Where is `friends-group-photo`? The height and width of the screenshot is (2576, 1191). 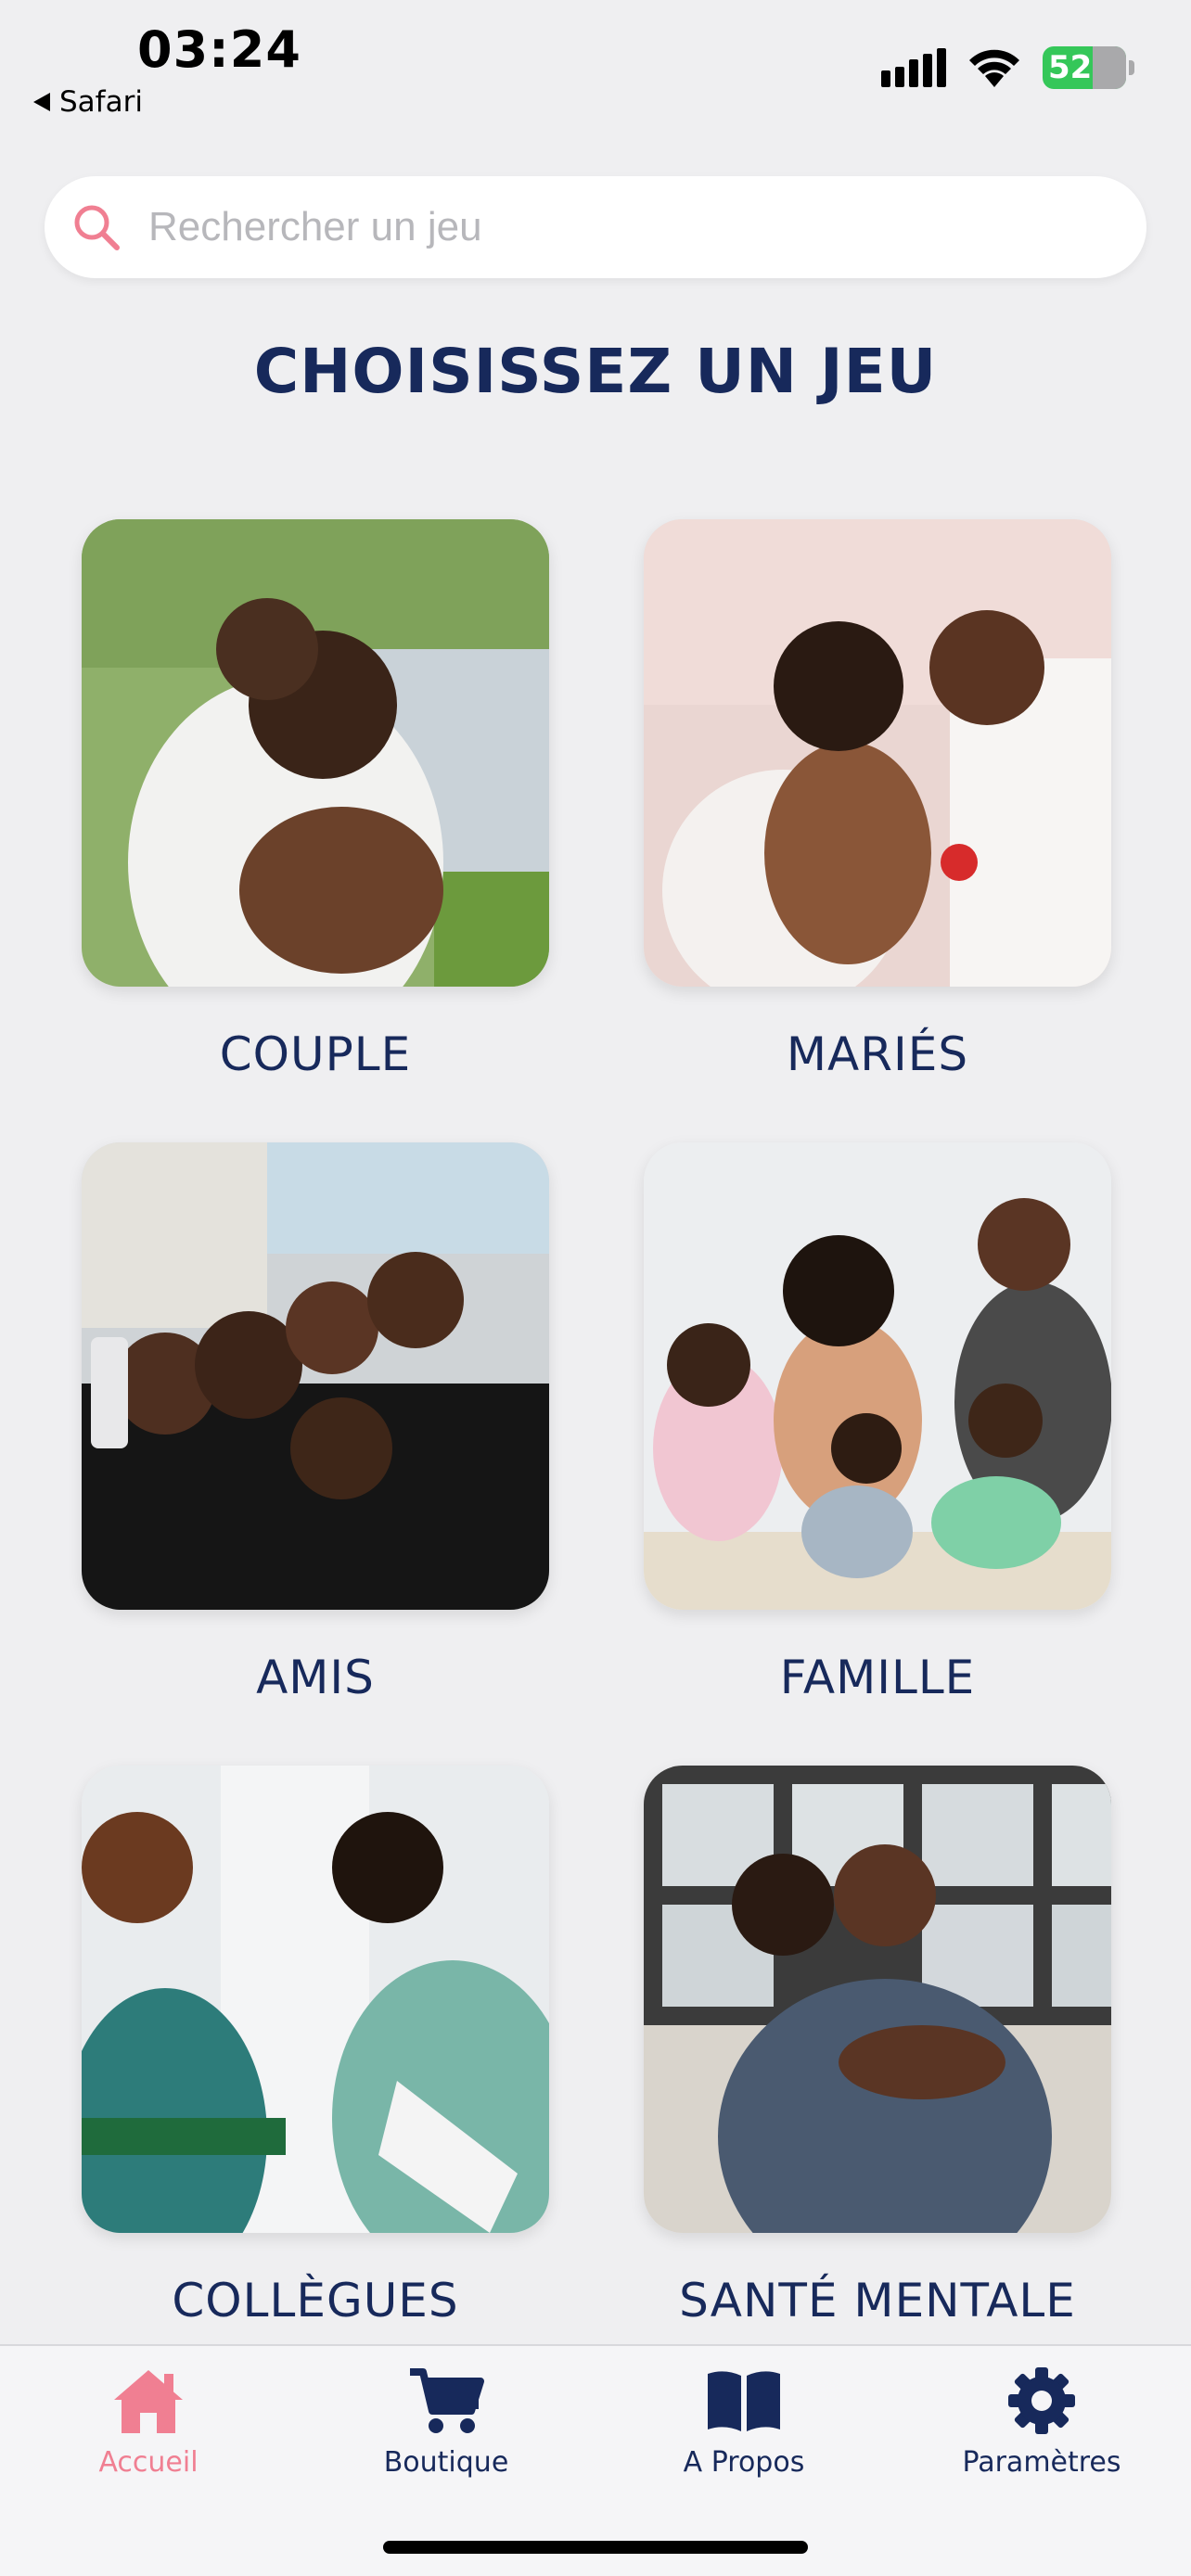
friends-group-photo is located at coordinates (315, 1376).